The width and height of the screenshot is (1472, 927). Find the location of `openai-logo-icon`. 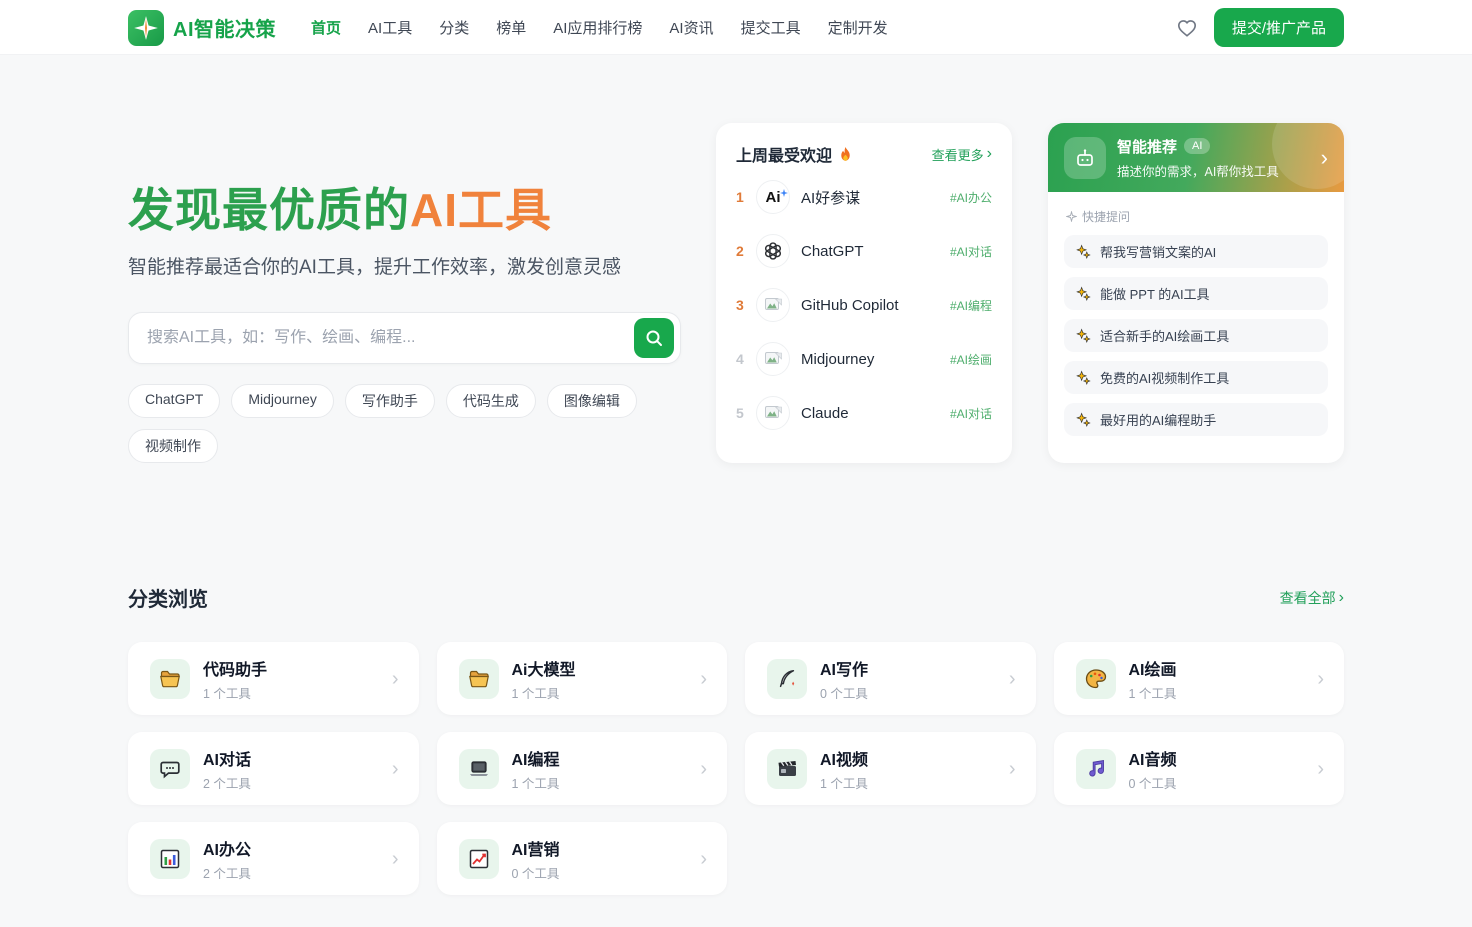

openai-logo-icon is located at coordinates (773, 251).